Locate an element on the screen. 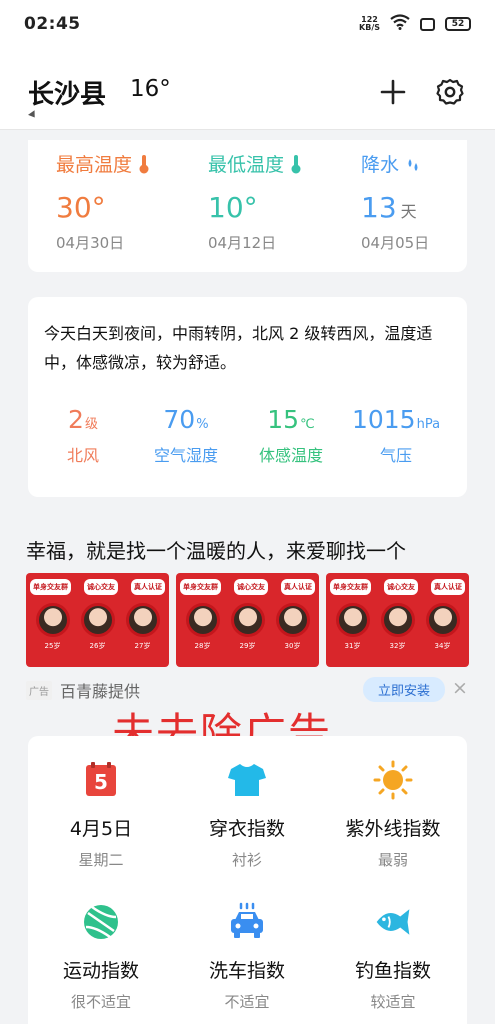 The width and height of the screenshot is (495, 1024). max-temp-stat: 最高温度 30° 04月30日 is located at coordinates (126, 201).